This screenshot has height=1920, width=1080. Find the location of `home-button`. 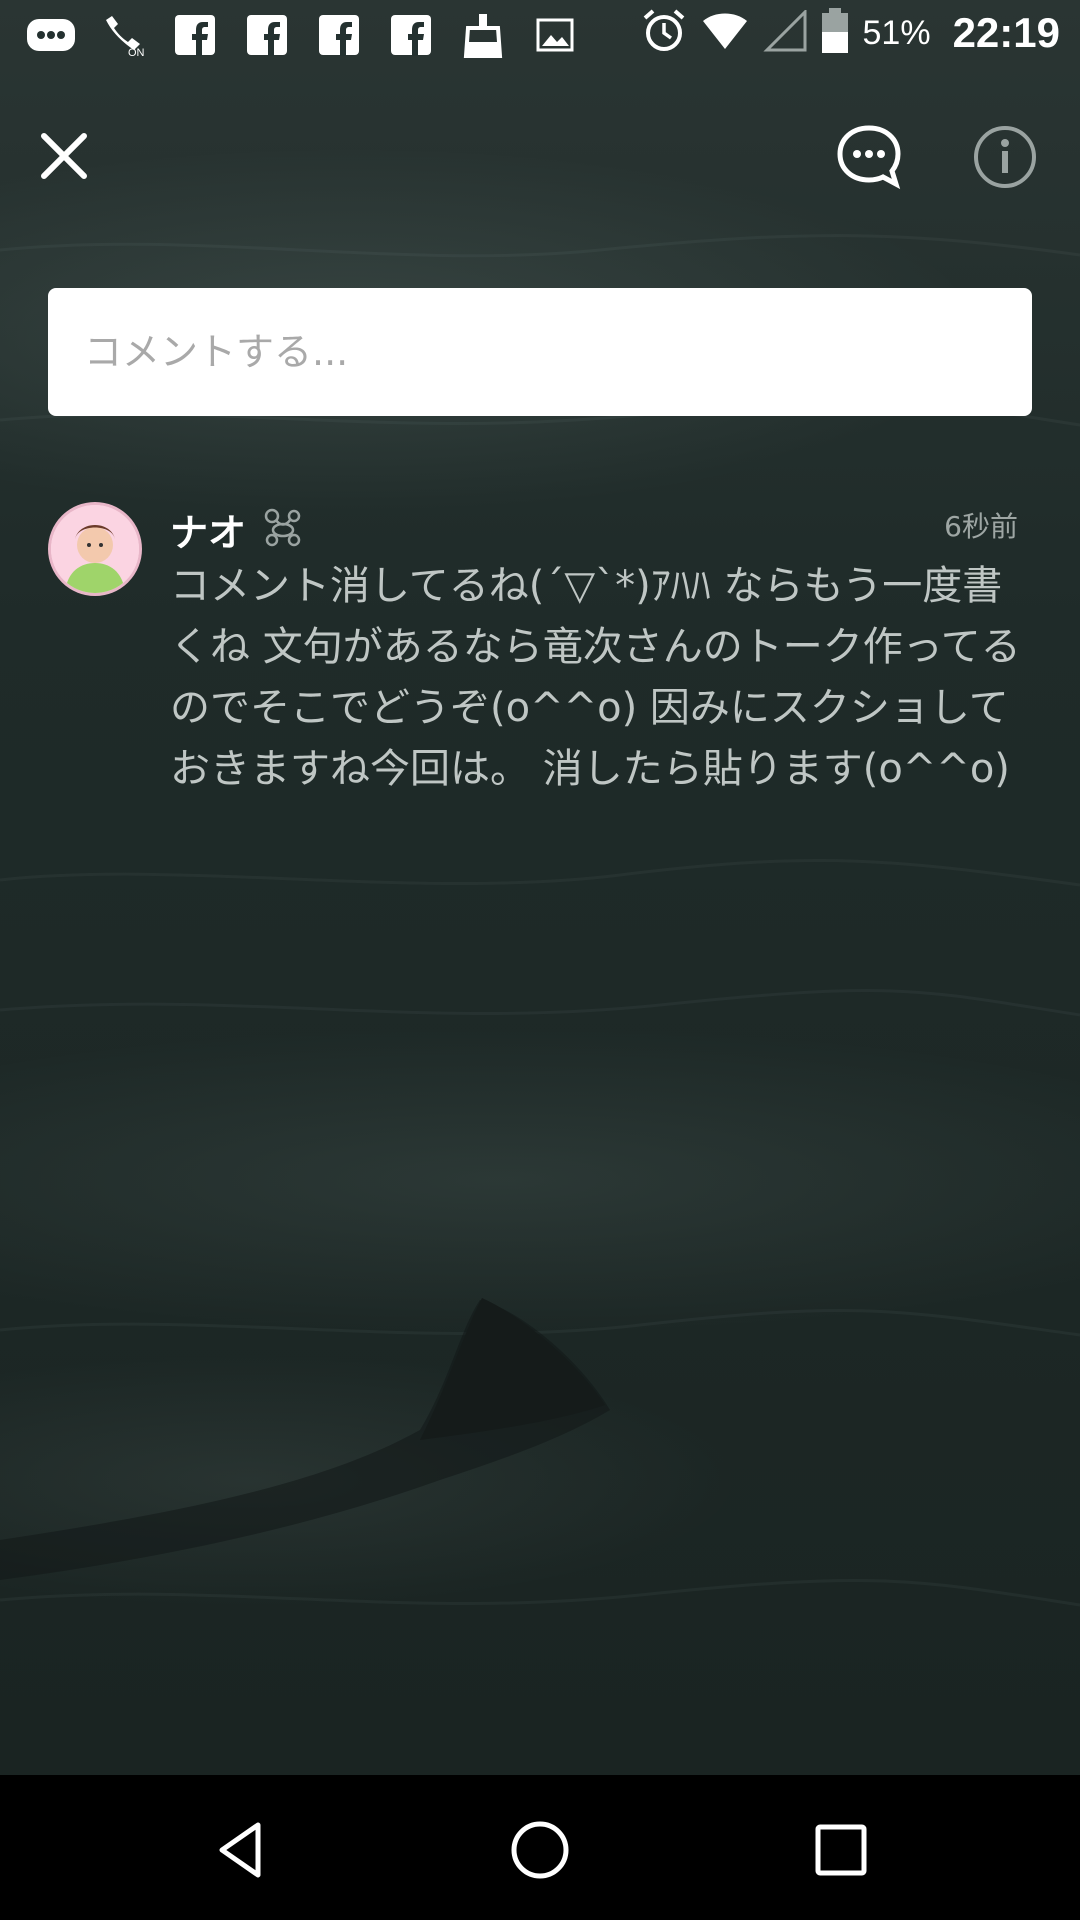

home-button is located at coordinates (540, 1850).